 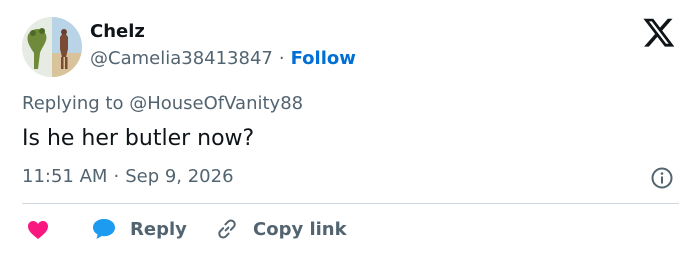 I want to click on user-handle: @Camelia38413847, so click(x=181, y=58).